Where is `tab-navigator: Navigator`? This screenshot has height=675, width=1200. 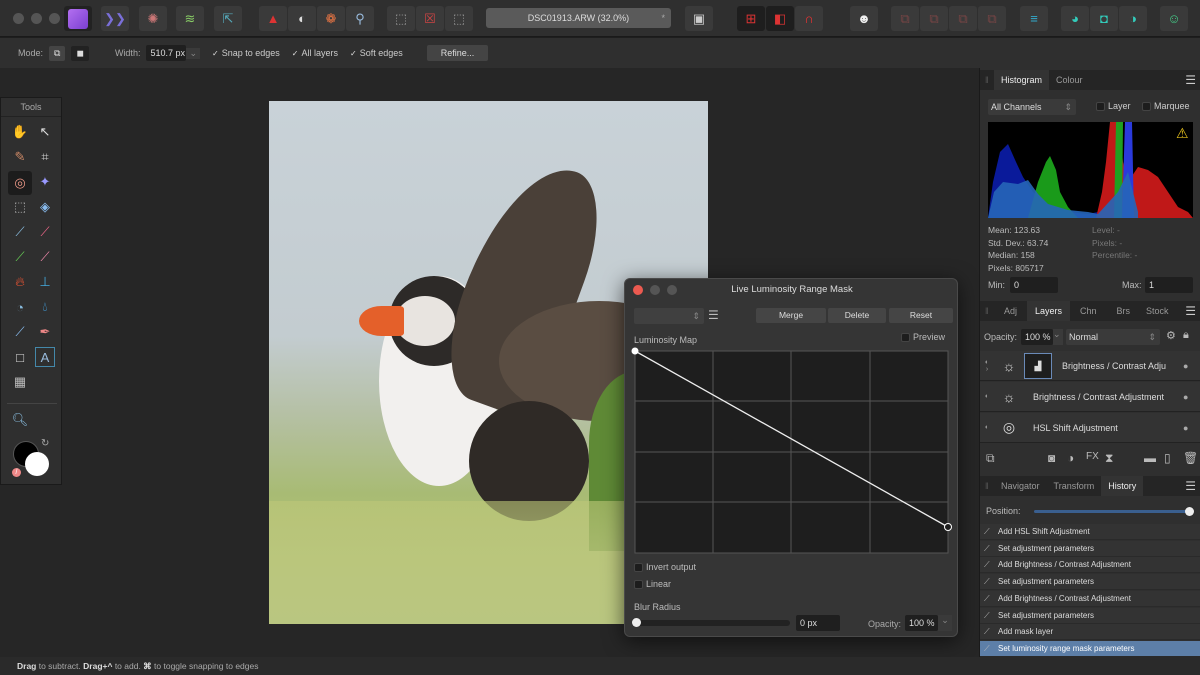
tab-navigator: Navigator is located at coordinates (1020, 486).